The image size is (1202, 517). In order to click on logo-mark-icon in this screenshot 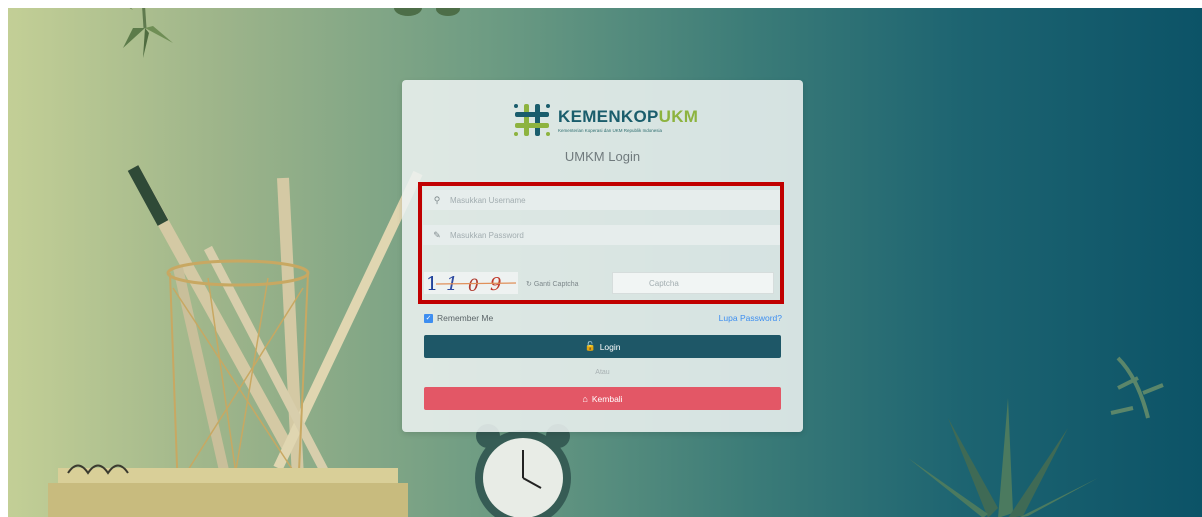, I will do `click(532, 120)`.